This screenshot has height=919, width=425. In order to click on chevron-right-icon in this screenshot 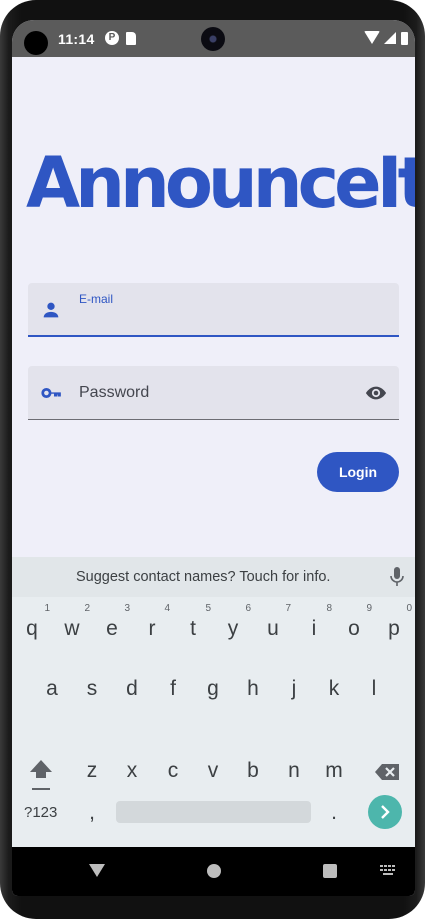, I will do `click(385, 812)`.